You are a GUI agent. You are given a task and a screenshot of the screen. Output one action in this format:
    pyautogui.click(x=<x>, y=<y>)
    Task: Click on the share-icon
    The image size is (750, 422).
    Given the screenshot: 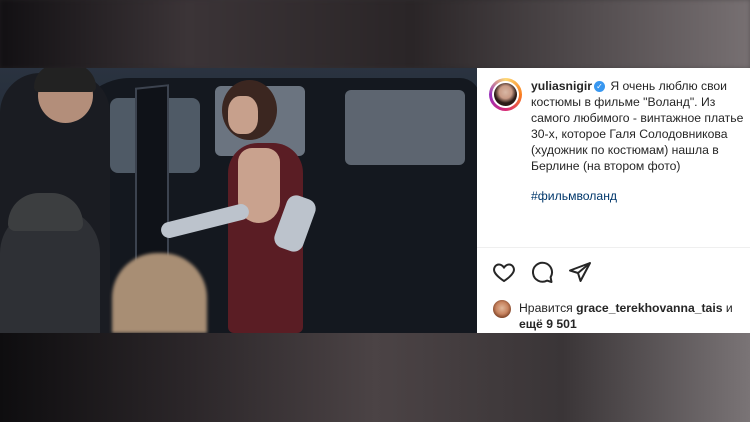 What is the action you would take?
    pyautogui.click(x=580, y=272)
    